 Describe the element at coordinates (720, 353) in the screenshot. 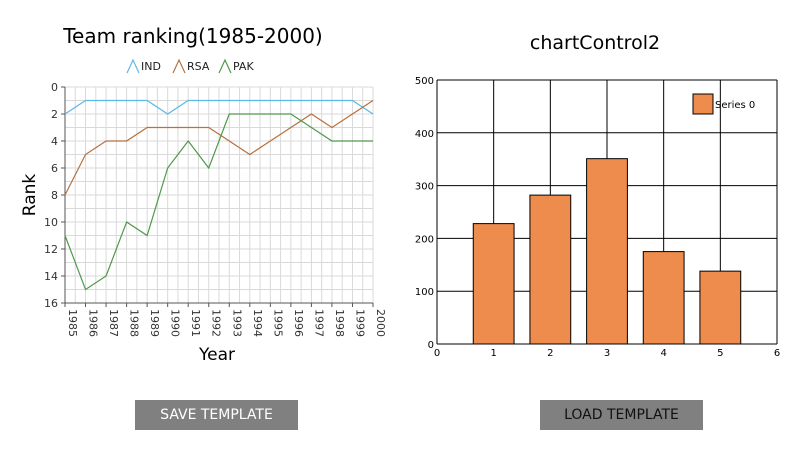

I see `x-tick-label: 5` at that location.